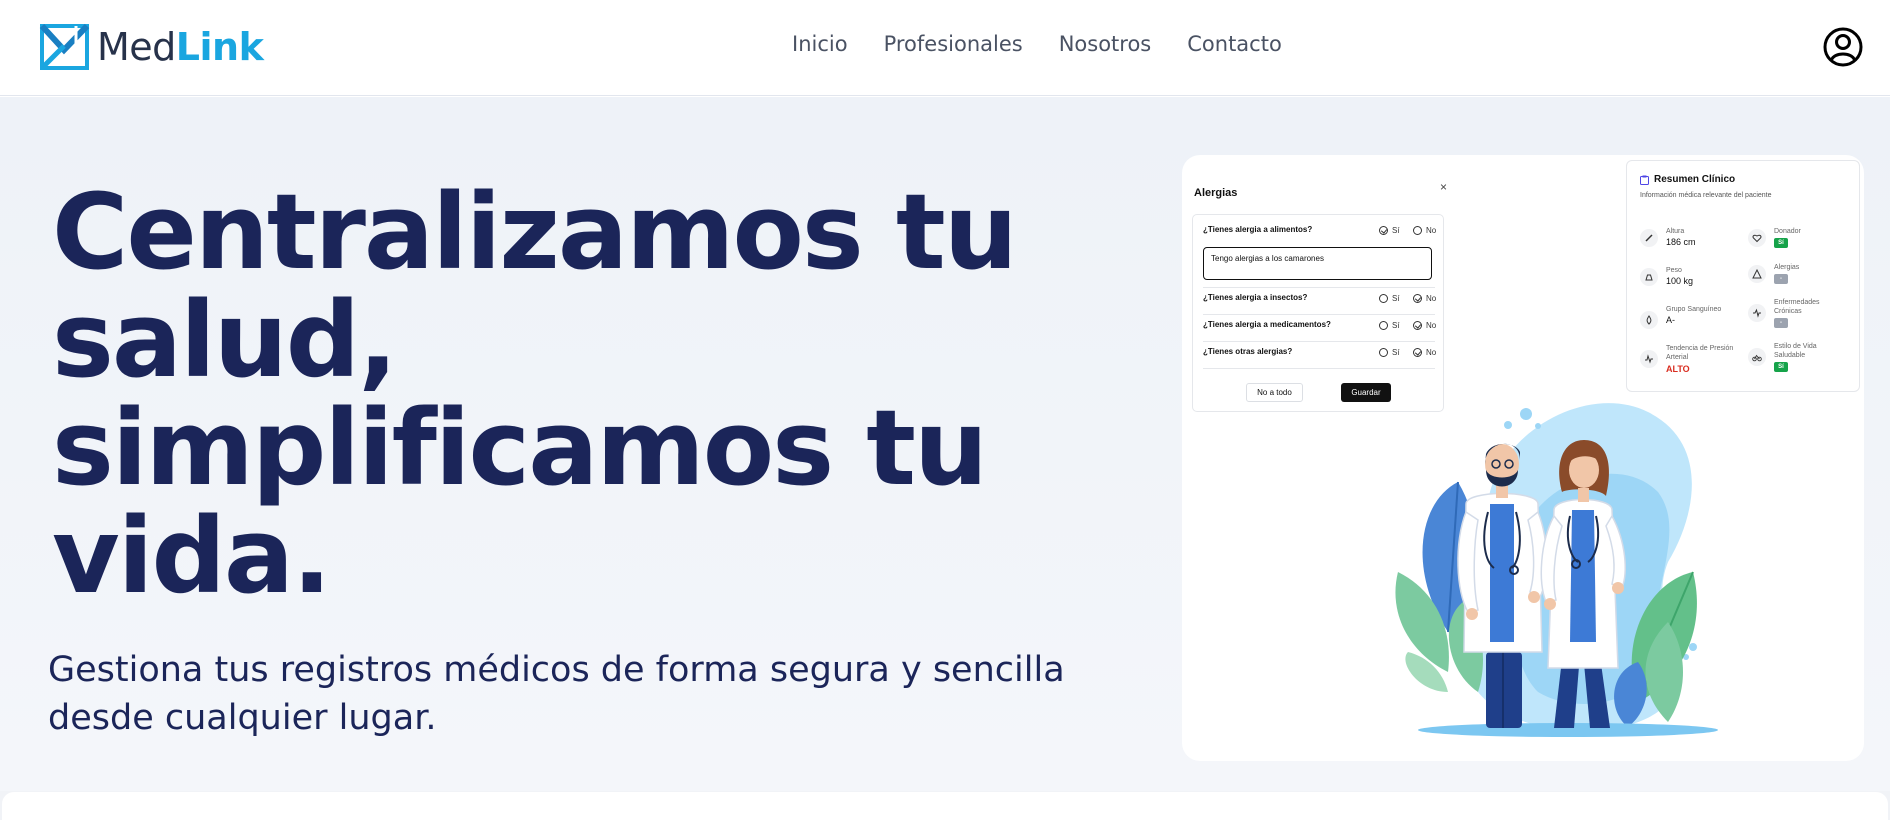 This screenshot has width=1890, height=820. What do you see at coordinates (1700, 353) in the screenshot?
I see `summary-label: Tendencia de Presión Arterial` at bounding box center [1700, 353].